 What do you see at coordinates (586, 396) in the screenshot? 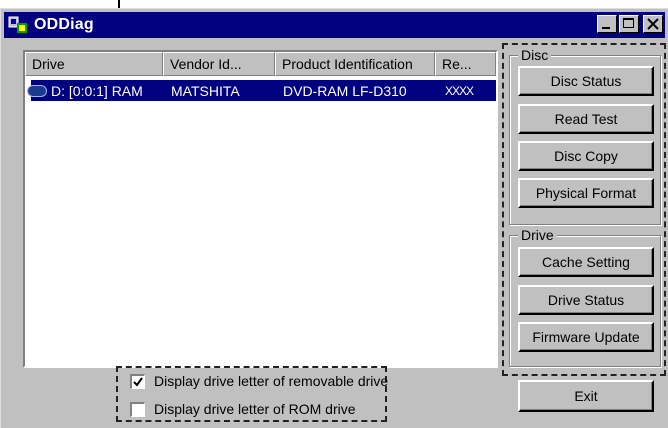
I see `exit-button: Exit` at bounding box center [586, 396].